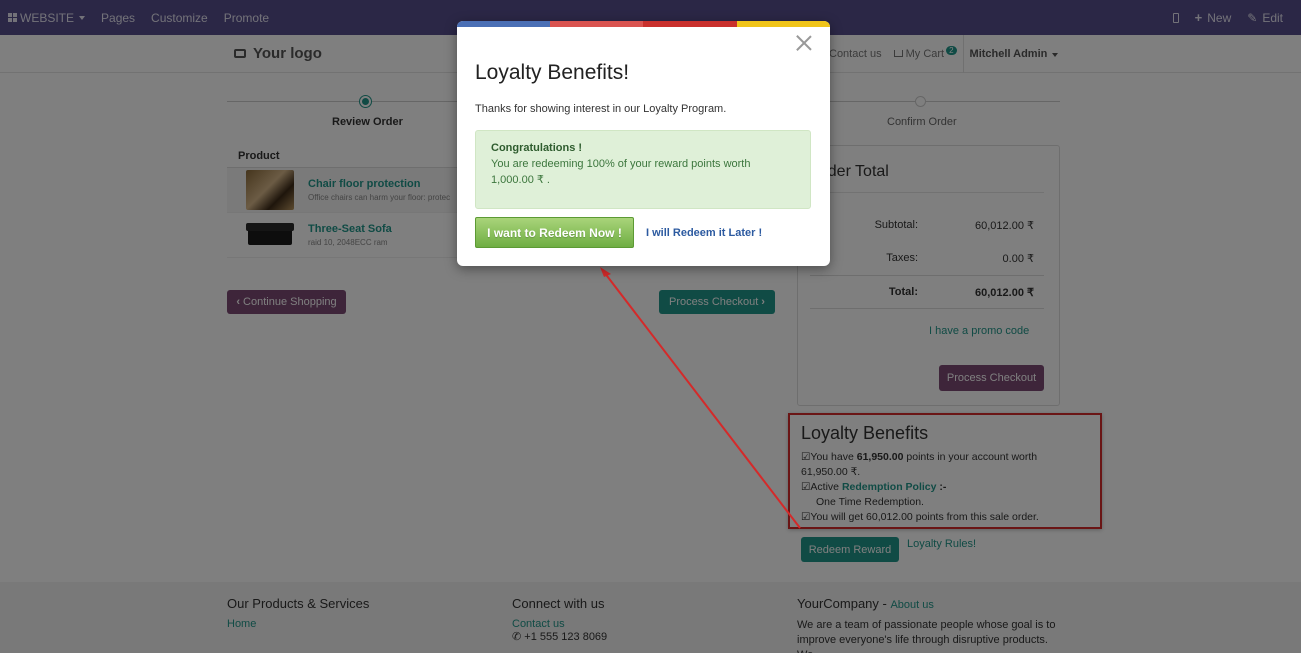 The image size is (1301, 653). What do you see at coordinates (704, 233) in the screenshot?
I see `redeem-later-link: I will Redeem it Later !` at bounding box center [704, 233].